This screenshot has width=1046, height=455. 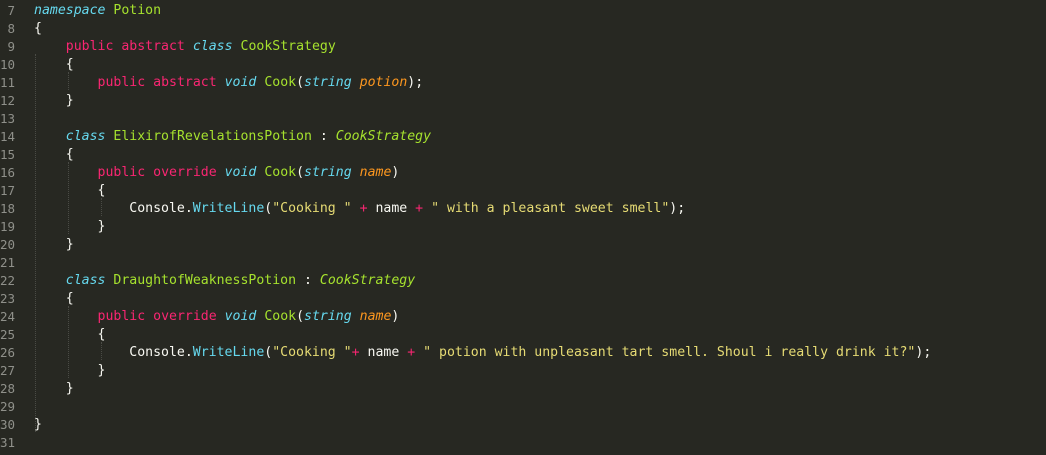 I want to click on line-number: 22, so click(x=7, y=280).